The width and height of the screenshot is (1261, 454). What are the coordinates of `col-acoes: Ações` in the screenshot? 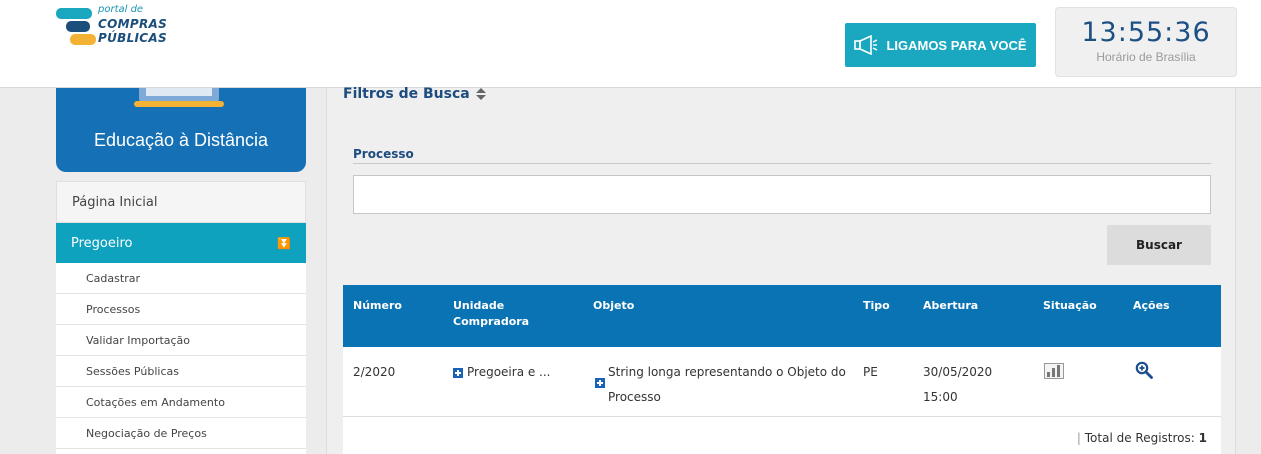 It's located at (1151, 305).